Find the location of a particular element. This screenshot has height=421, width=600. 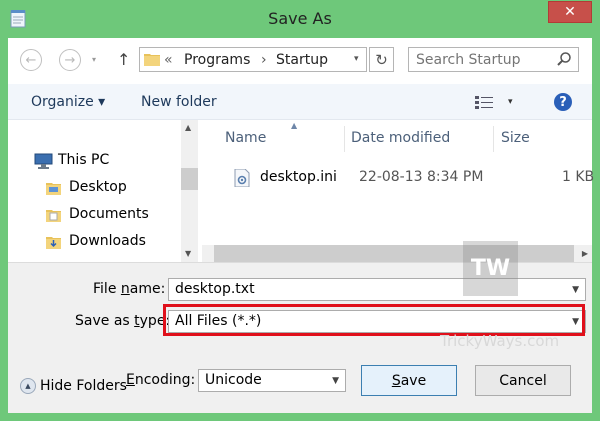

nav-scrollbar: ▲ ▼ is located at coordinates (189, 191).